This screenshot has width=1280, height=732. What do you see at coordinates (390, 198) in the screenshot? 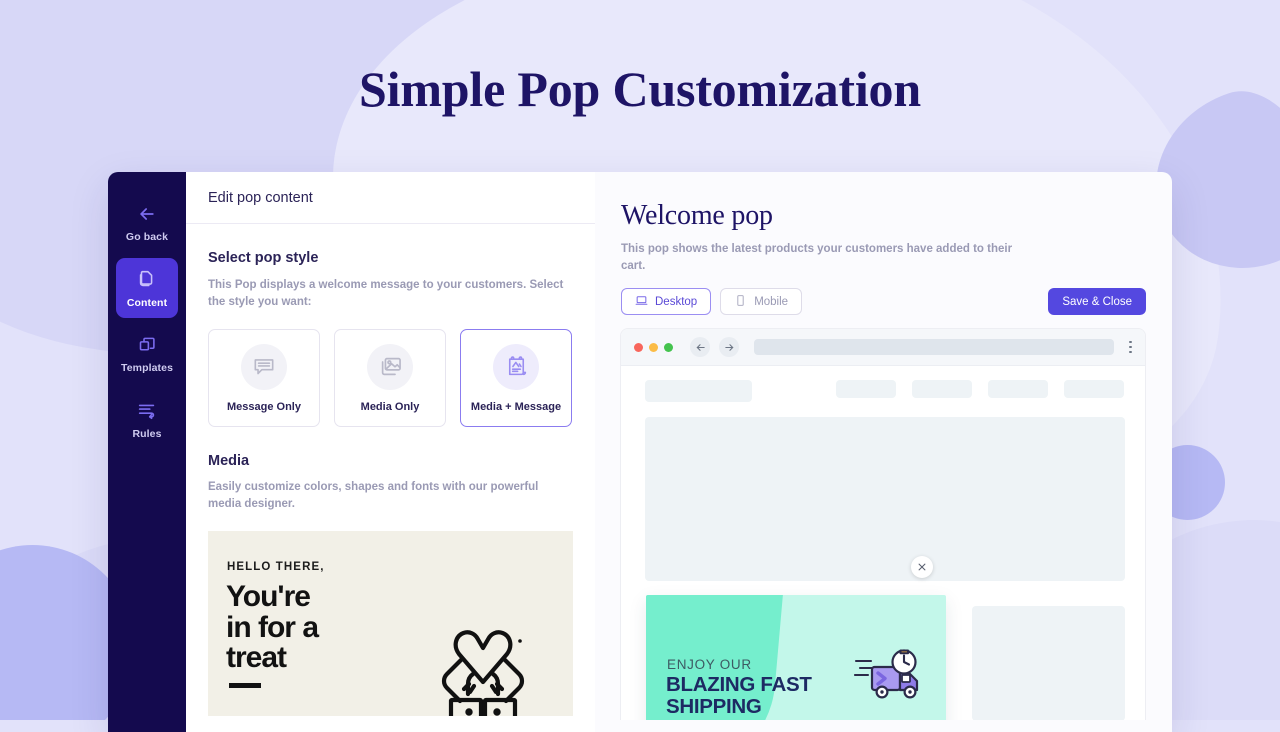
I see `editor-header: Edit pop content` at bounding box center [390, 198].